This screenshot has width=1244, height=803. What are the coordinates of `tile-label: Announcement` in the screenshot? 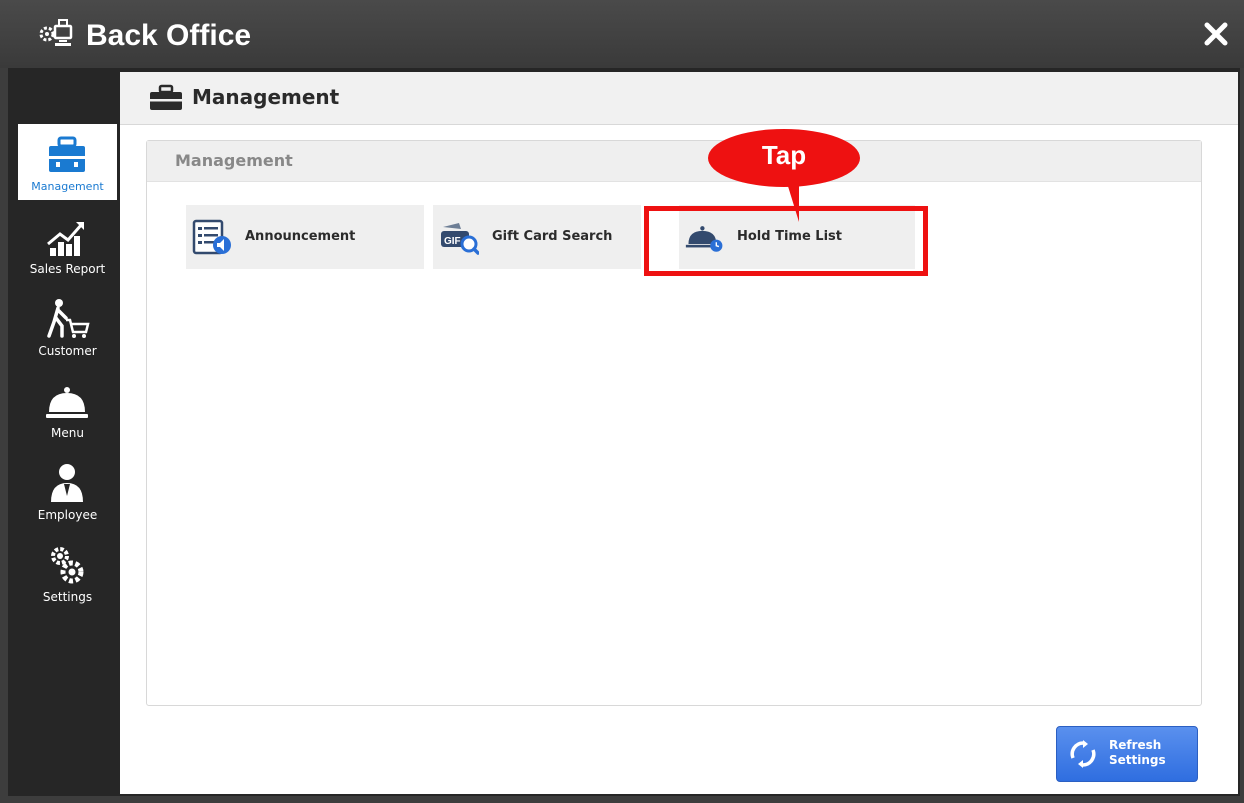 It's located at (300, 236).